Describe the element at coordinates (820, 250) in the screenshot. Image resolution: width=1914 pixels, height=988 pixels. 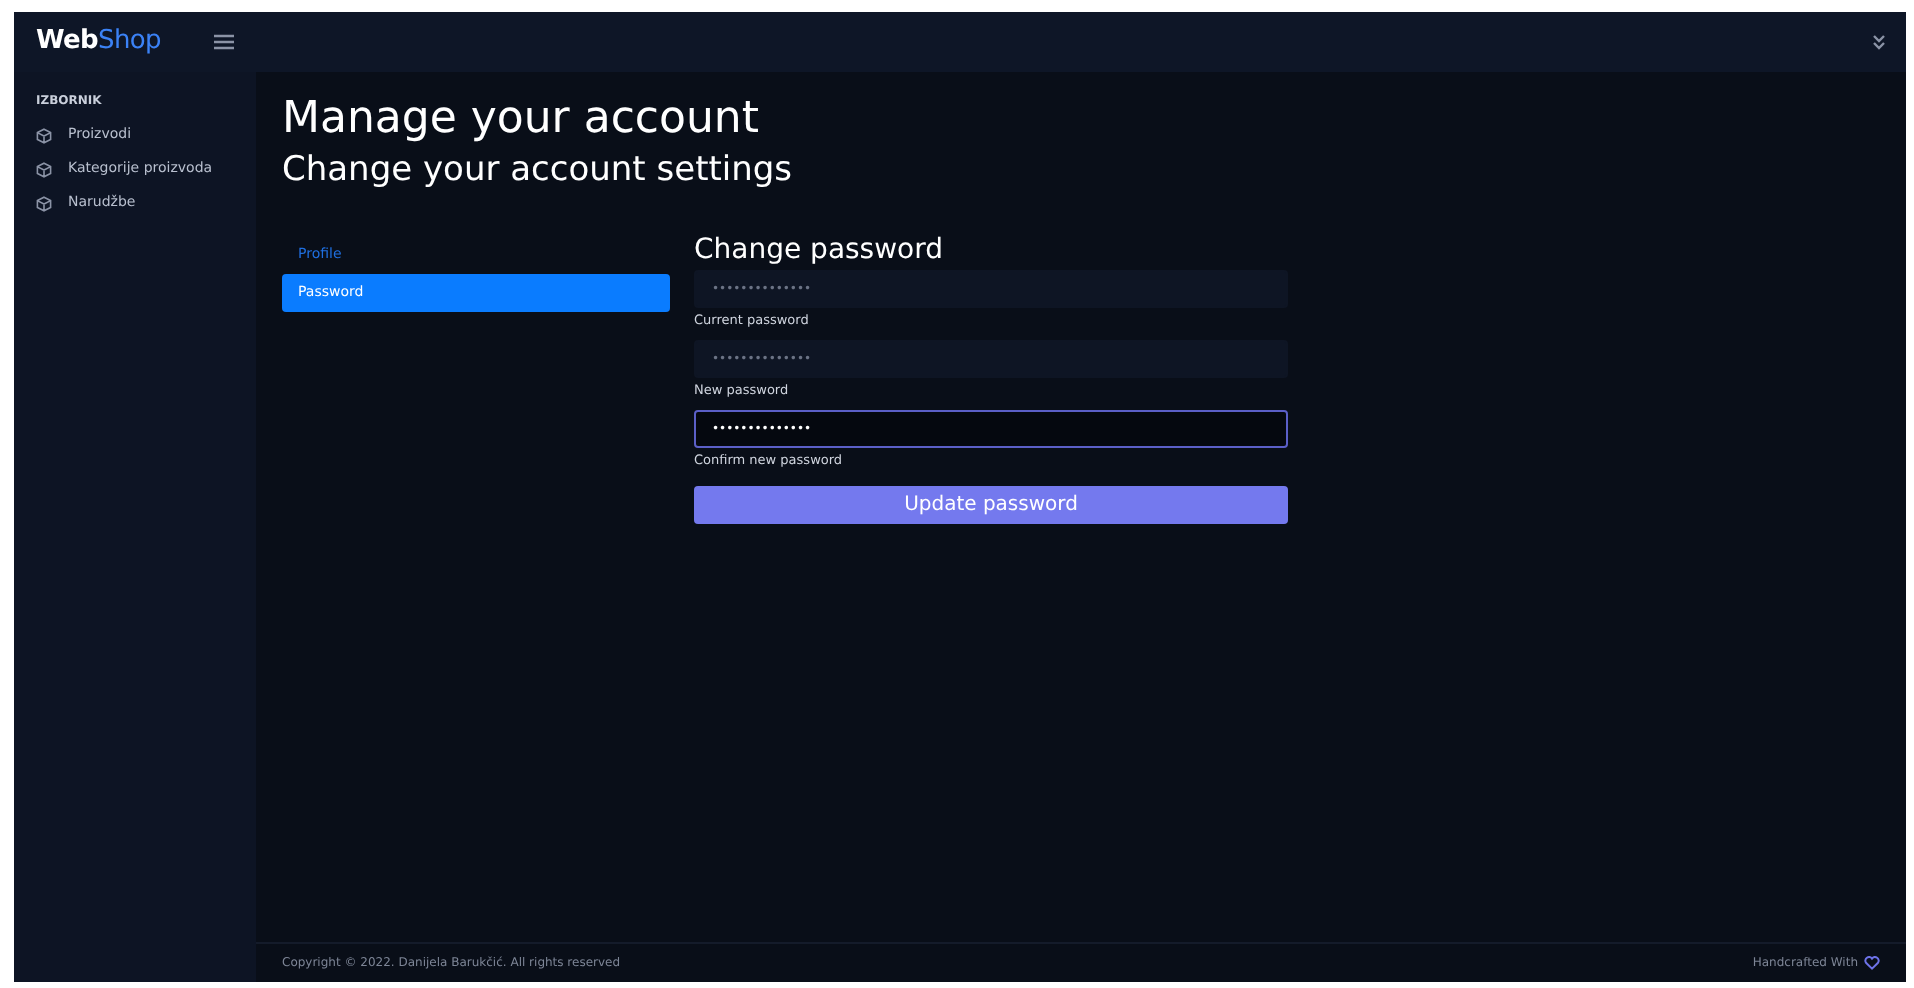
I see `form-title: Change password` at that location.